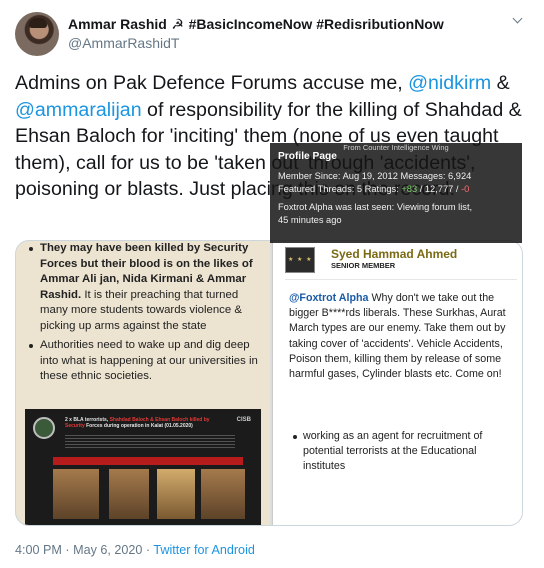 The width and height of the screenshot is (544, 568). What do you see at coordinates (123, 43) in the screenshot?
I see `author-handle: @AmmarRashidT` at bounding box center [123, 43].